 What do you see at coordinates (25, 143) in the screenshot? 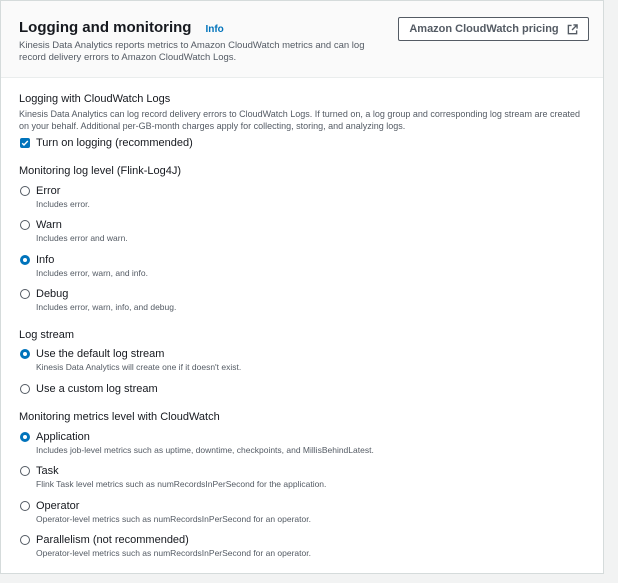
I see `checkbox-checked-icon` at bounding box center [25, 143].